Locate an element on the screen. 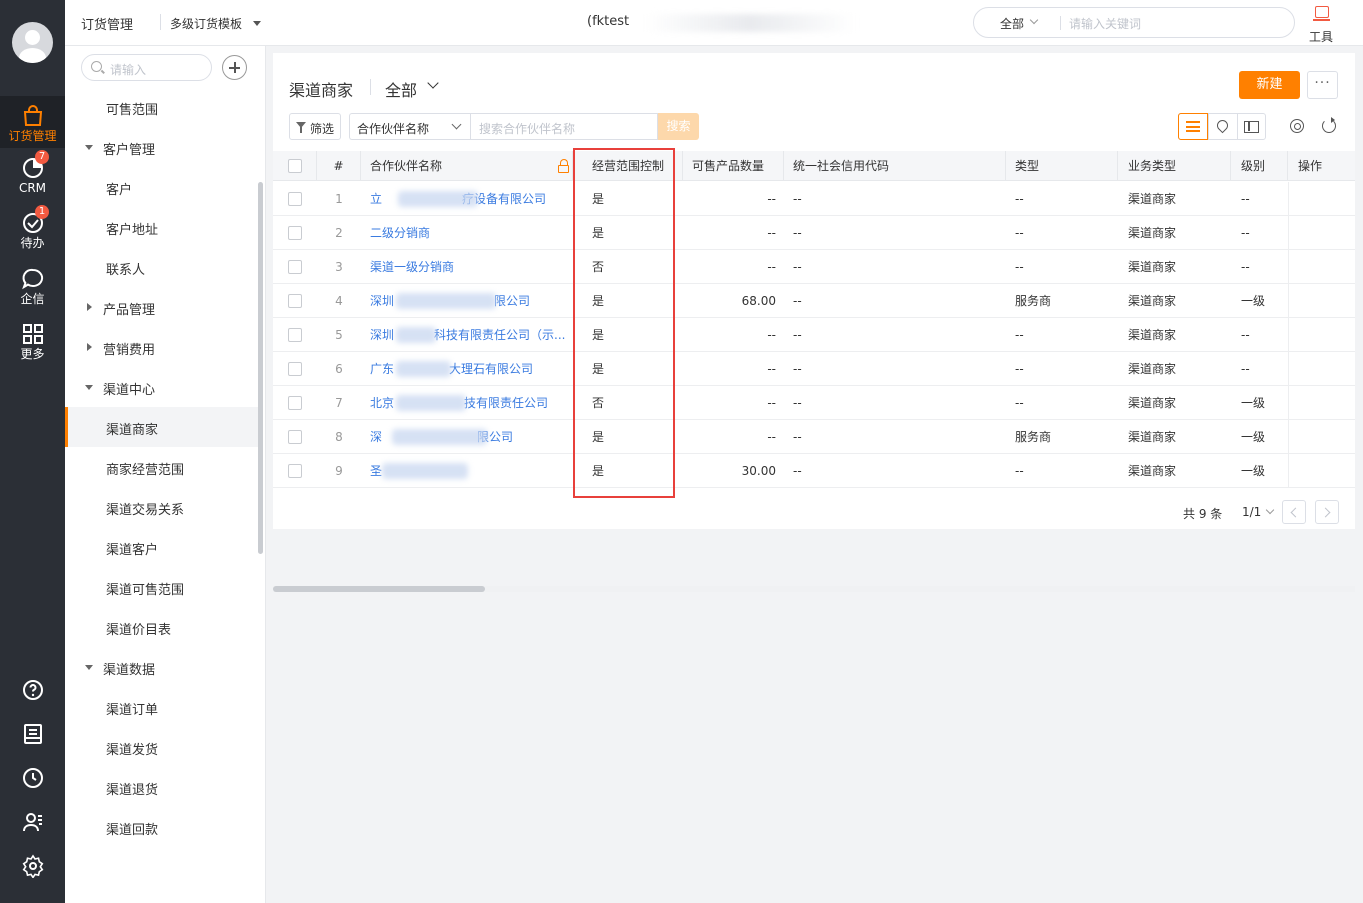 This screenshot has height=903, width=1363. nav-item-label: 联系人 is located at coordinates (126, 270).